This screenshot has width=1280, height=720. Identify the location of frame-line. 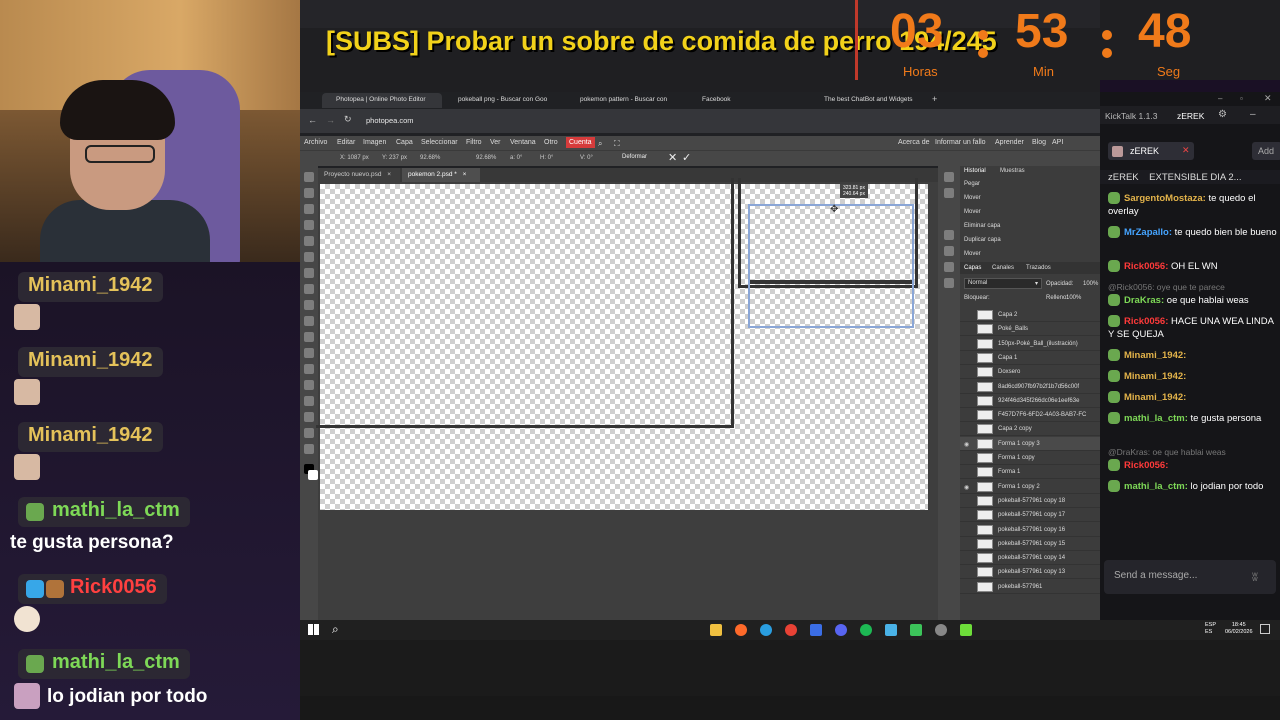
(831, 282).